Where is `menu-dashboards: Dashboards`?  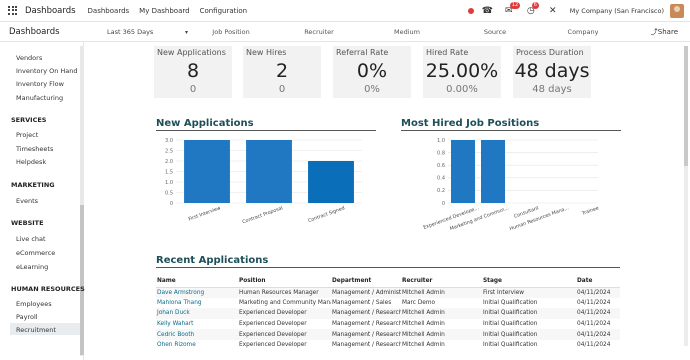 menu-dashboards: Dashboards is located at coordinates (109, 11).